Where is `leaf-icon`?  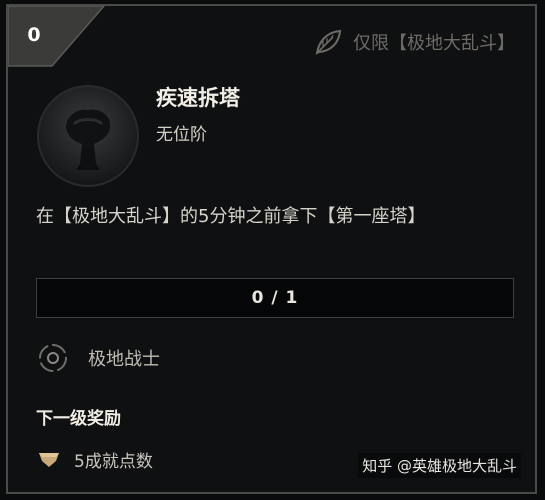
leaf-icon is located at coordinates (328, 42).